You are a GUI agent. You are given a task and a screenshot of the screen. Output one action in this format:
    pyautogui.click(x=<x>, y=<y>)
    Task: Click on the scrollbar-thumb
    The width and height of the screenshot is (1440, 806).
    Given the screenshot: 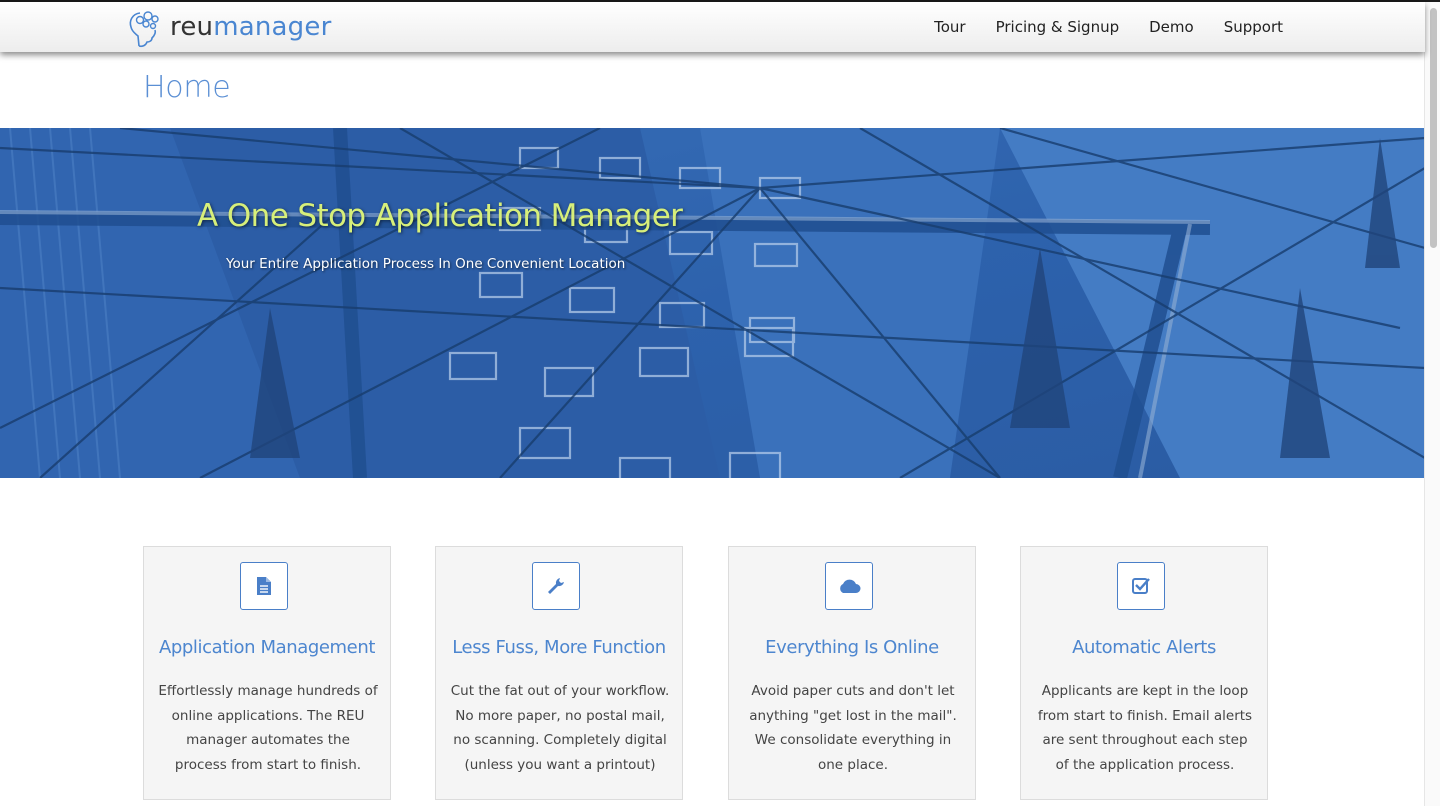 What is the action you would take?
    pyautogui.click(x=1433, y=128)
    